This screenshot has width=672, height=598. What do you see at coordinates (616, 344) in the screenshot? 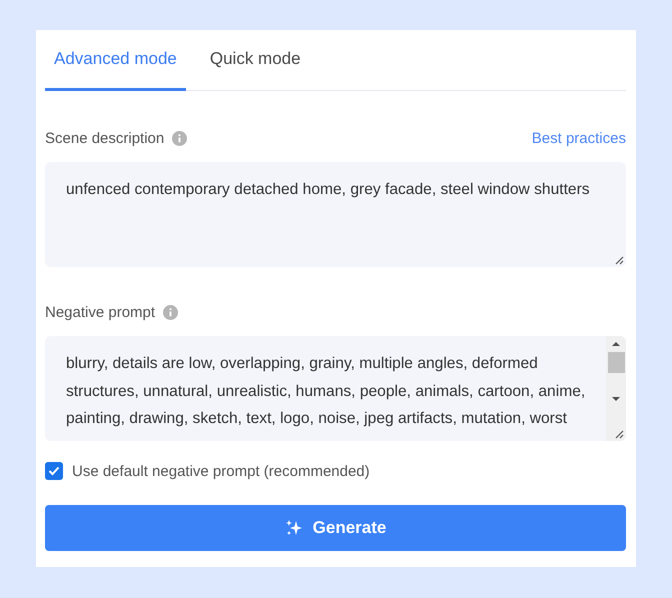
I see `scroll-up-icon` at bounding box center [616, 344].